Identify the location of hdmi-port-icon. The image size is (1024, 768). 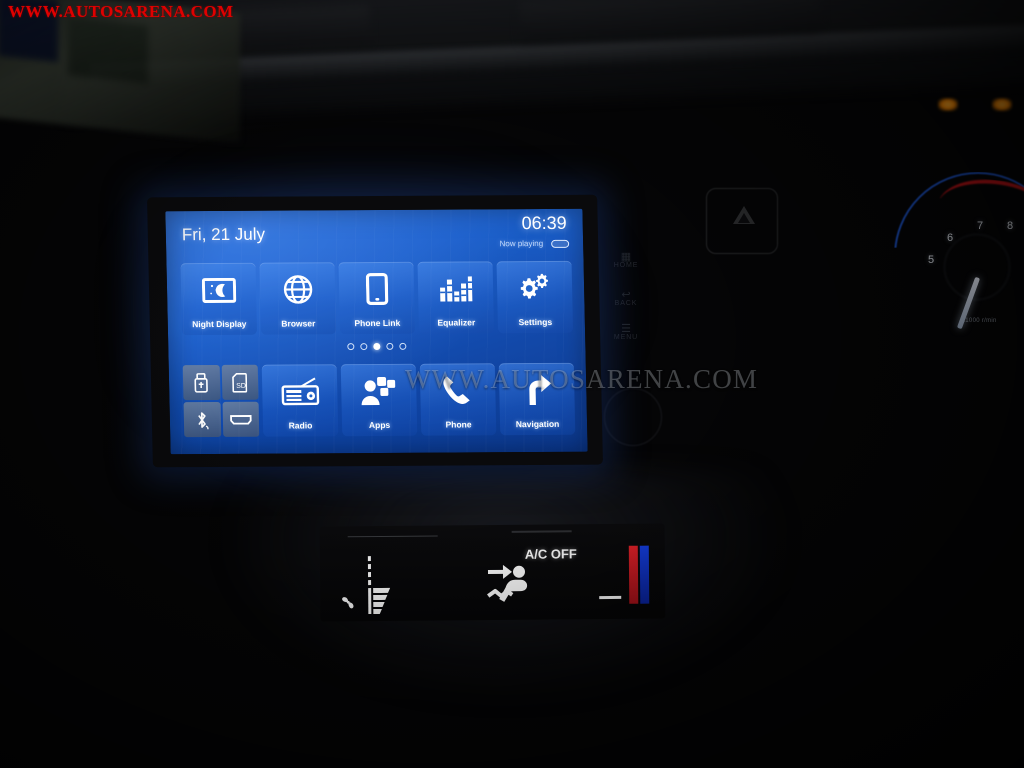
(240, 419).